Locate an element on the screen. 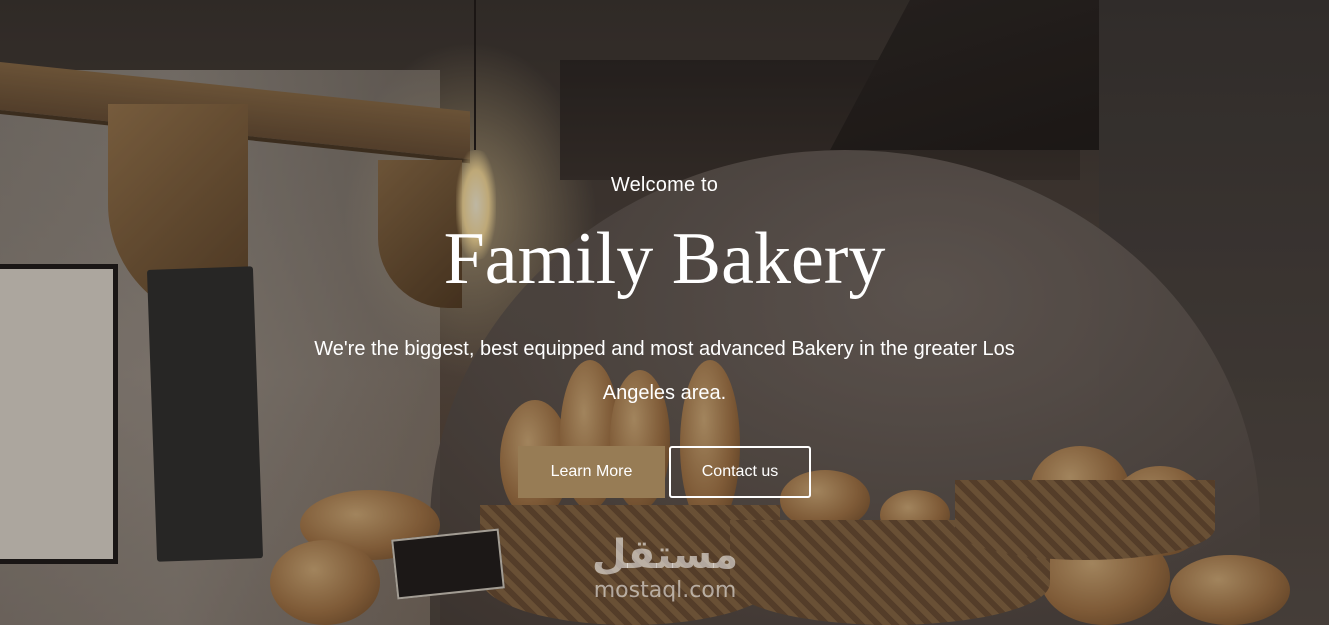  watermark-arabic-text: مستقل is located at coordinates (665, 555).